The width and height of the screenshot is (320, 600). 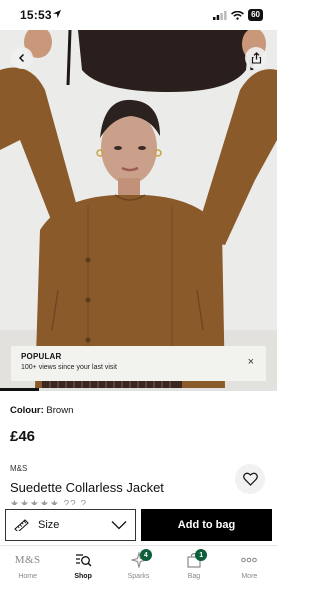 What do you see at coordinates (255, 15) in the screenshot?
I see `battery-icon: 60` at bounding box center [255, 15].